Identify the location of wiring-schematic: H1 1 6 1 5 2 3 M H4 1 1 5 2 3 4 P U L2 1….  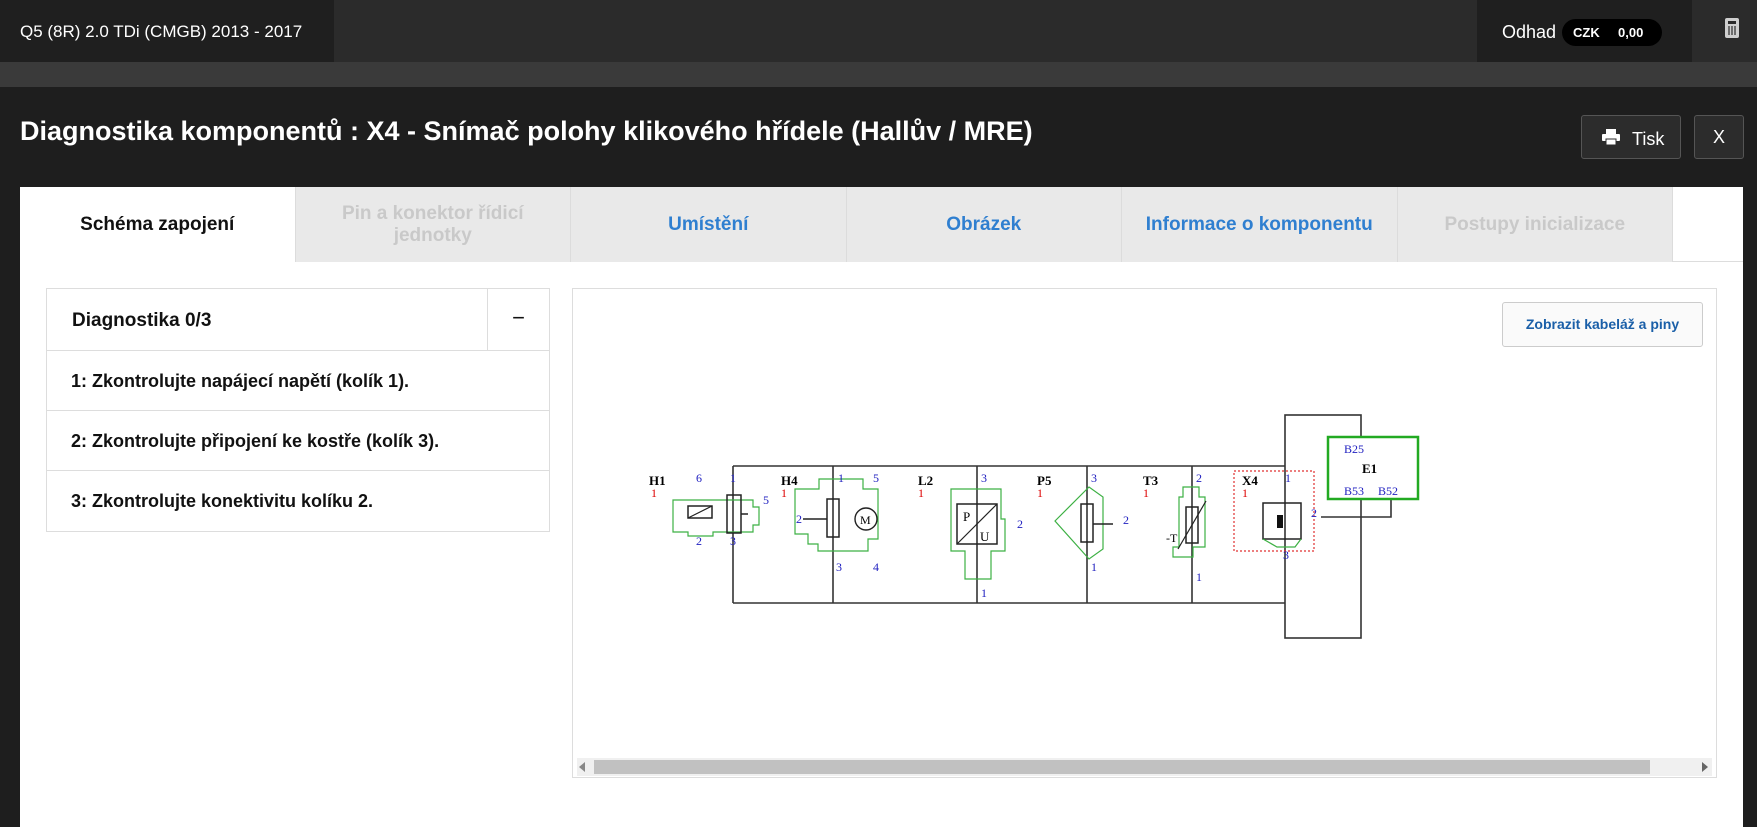
(1034, 526).